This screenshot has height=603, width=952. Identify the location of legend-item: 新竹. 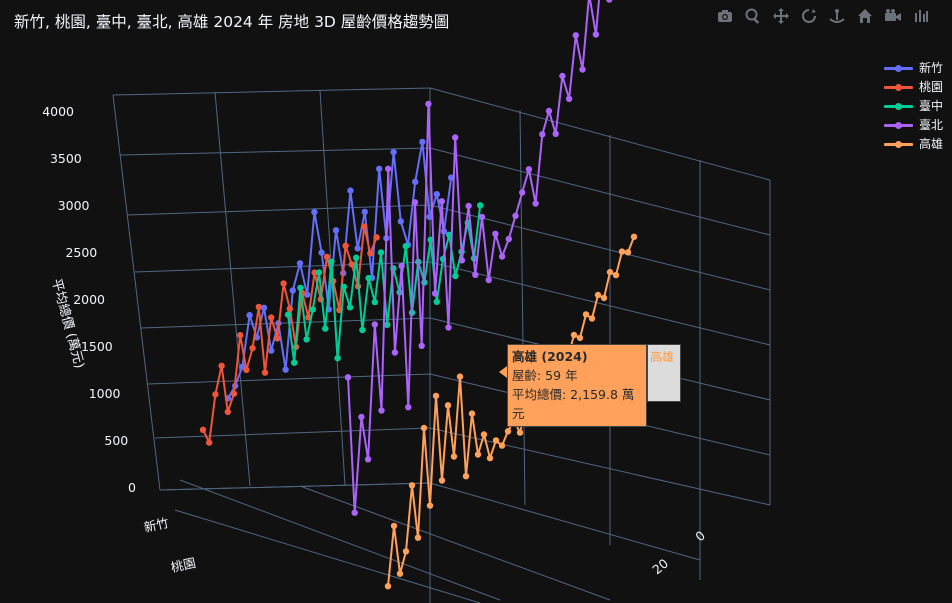
(913, 67).